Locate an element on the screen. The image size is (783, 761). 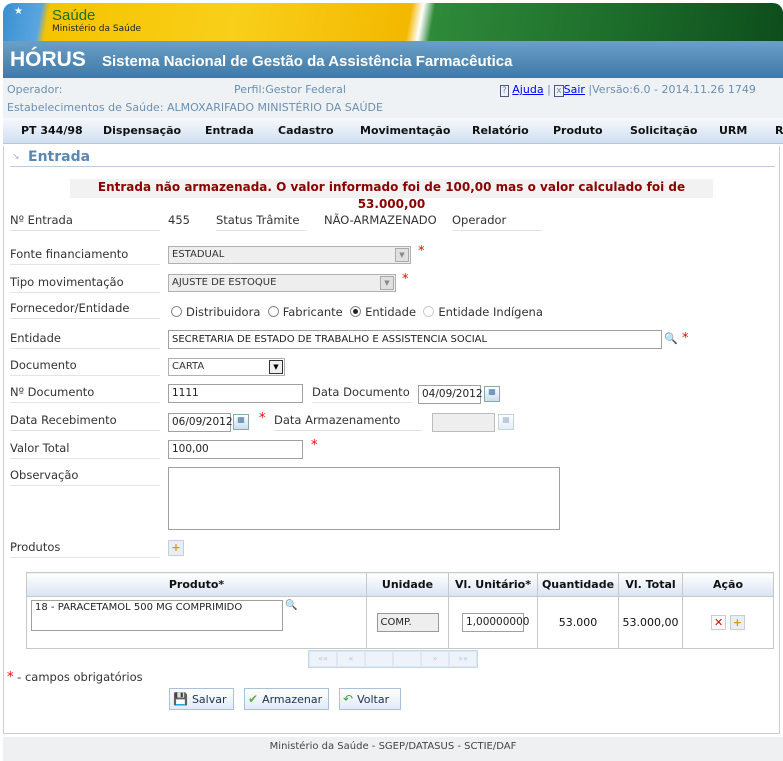
data-rec-label: Data Recebimento is located at coordinates (85, 422).